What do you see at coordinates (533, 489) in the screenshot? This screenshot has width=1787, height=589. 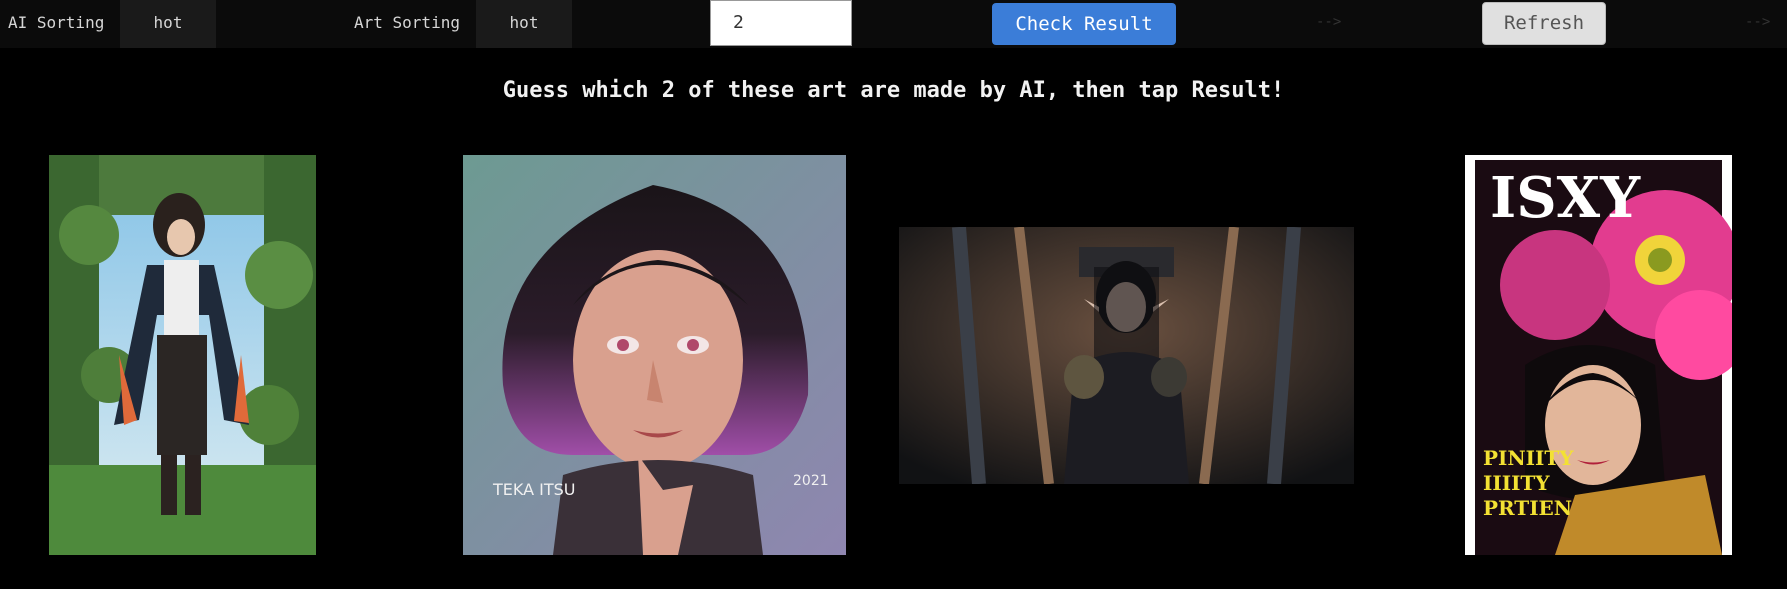 I see `artwork-2-signature-left: TEKA ITSU` at bounding box center [533, 489].